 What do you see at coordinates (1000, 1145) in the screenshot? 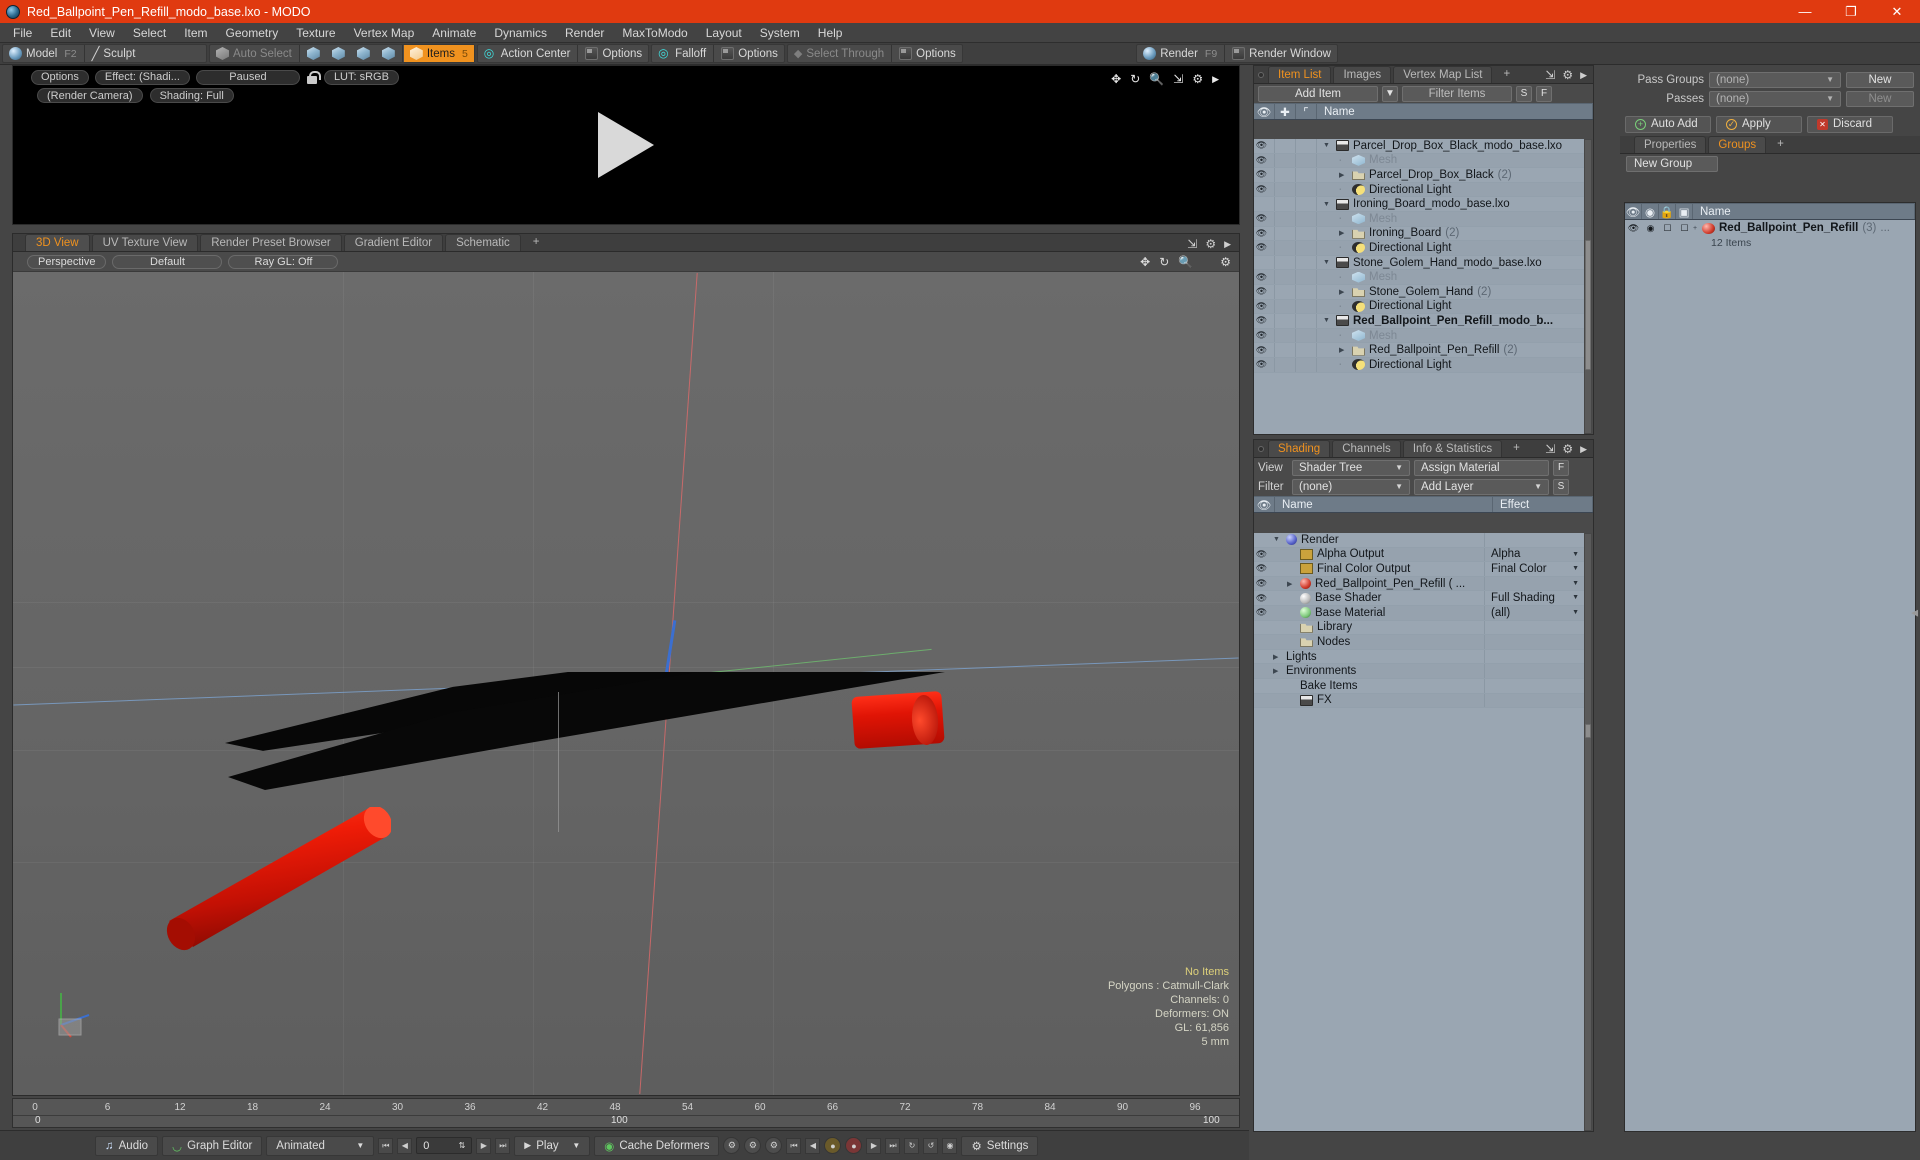
I see `settings-button: ⚙ Settings` at bounding box center [1000, 1145].